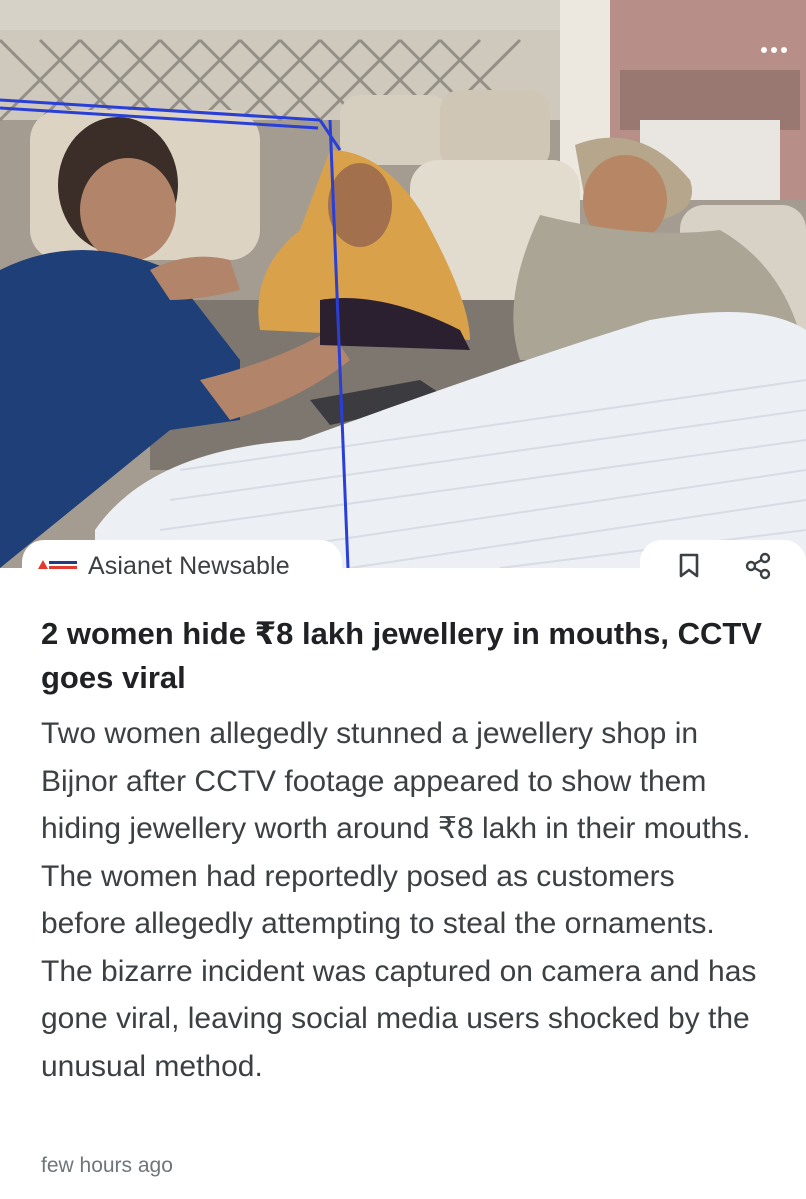  What do you see at coordinates (58, 566) in the screenshot?
I see `asianet-logo-icon` at bounding box center [58, 566].